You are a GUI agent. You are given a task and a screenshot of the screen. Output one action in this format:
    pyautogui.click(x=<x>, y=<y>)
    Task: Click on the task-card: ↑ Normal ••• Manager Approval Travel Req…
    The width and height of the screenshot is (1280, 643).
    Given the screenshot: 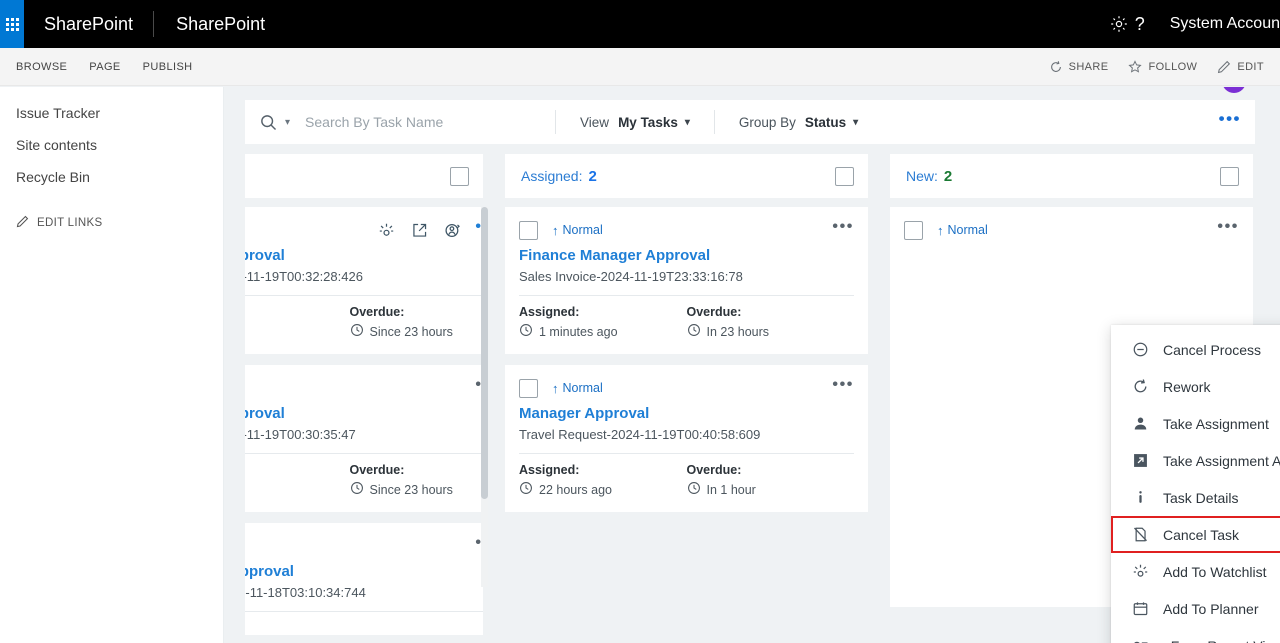 What is the action you would take?
    pyautogui.click(x=686, y=438)
    